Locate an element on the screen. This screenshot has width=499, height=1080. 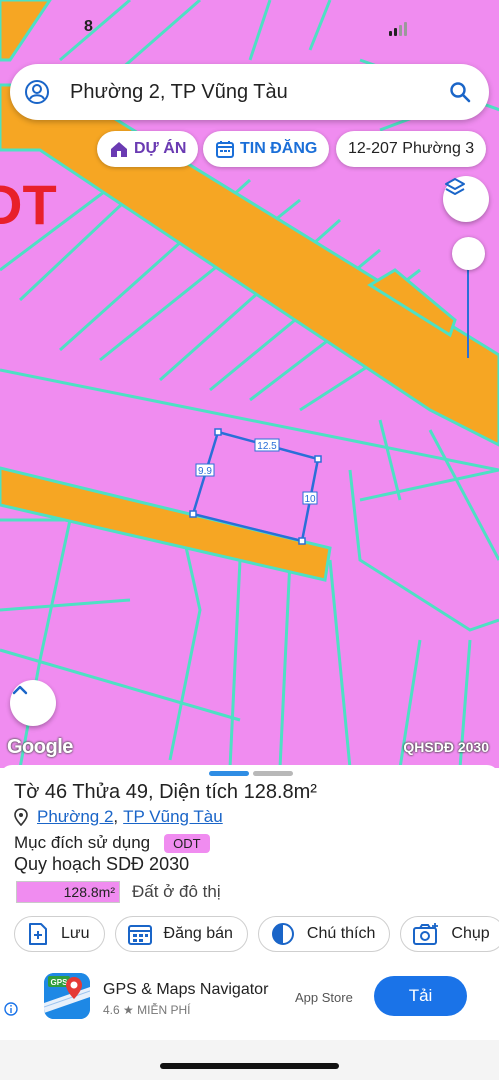
edge-label-top-text: 12.5 is located at coordinates (267, 446).